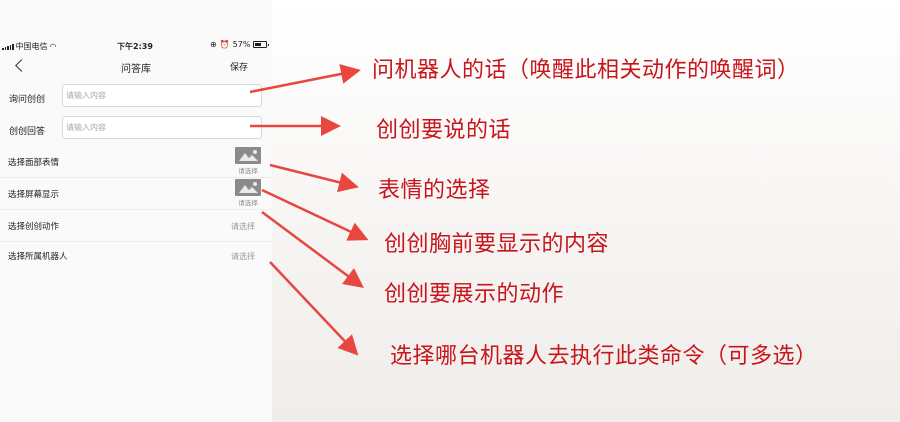  What do you see at coordinates (136, 25) in the screenshot?
I see `status-bar: 中国电信 ◠ 下午2:39 ⊕ ⏰ 57%` at bounding box center [136, 25].